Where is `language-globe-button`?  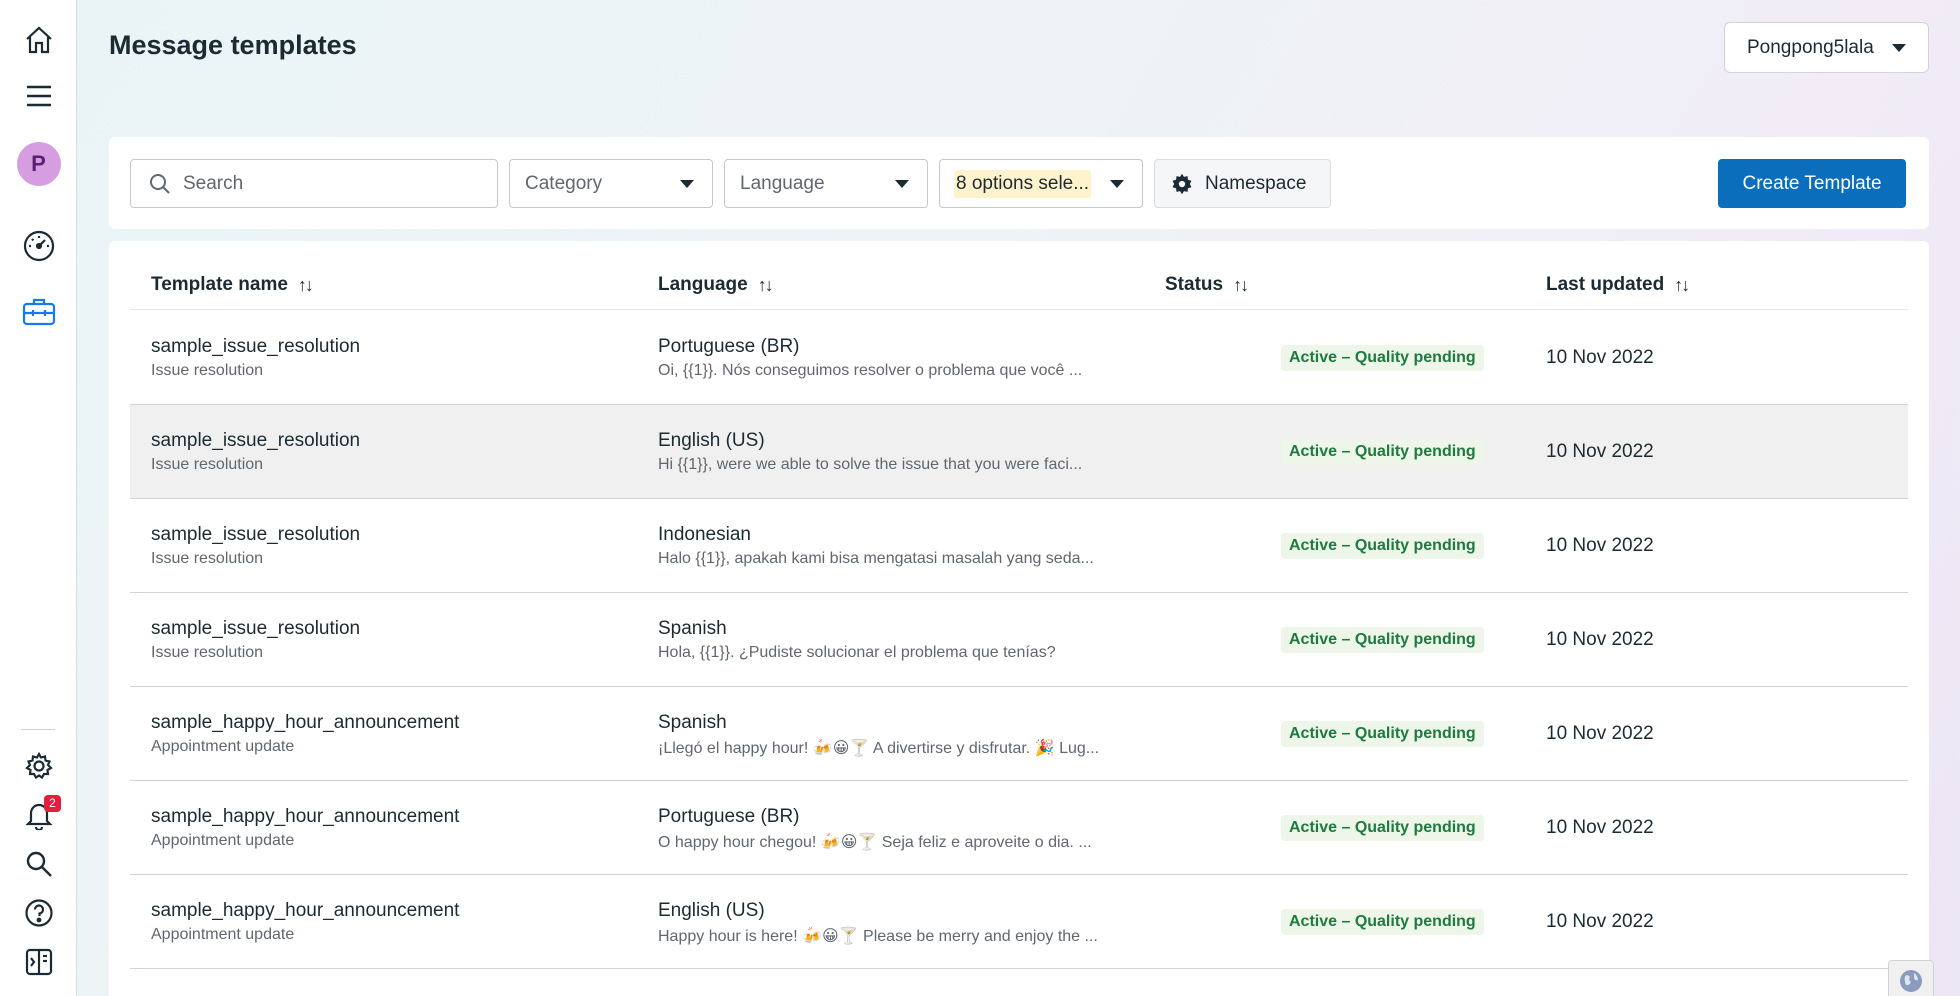 language-globe-button is located at coordinates (1911, 978).